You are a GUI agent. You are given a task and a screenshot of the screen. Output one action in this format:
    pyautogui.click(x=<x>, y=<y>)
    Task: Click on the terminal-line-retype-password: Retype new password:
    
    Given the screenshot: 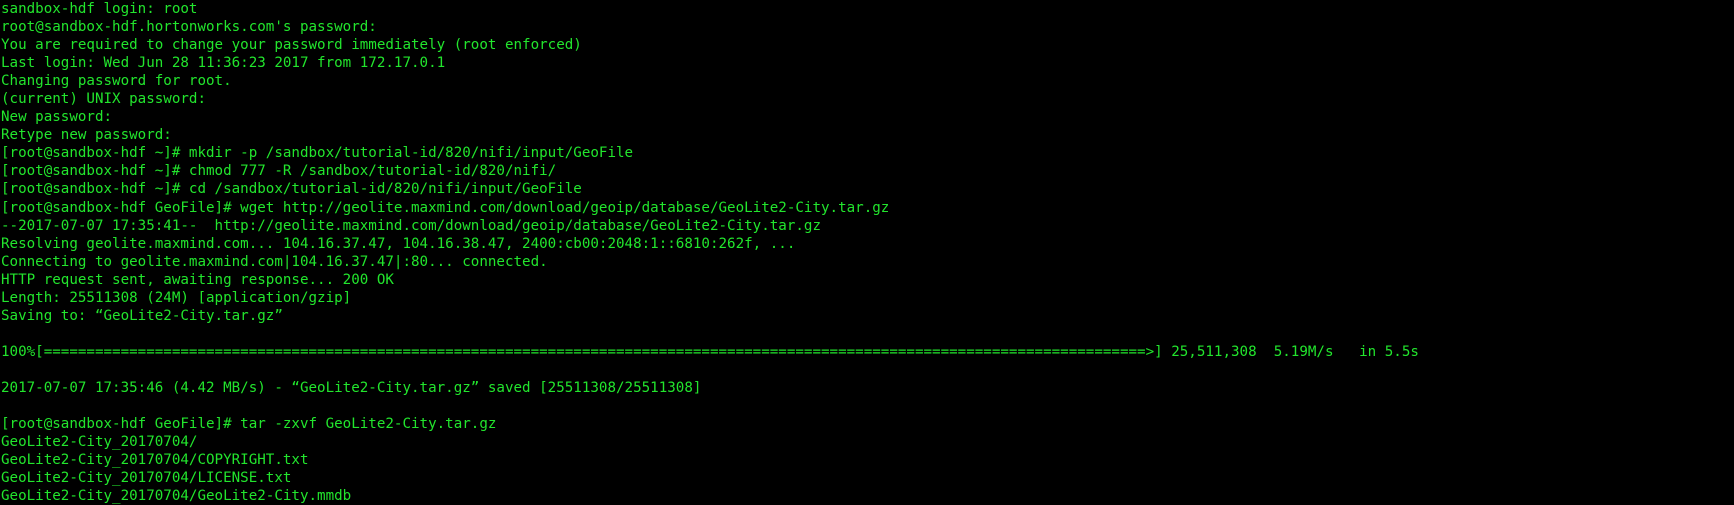 What is the action you would take?
    pyautogui.click(x=86, y=135)
    